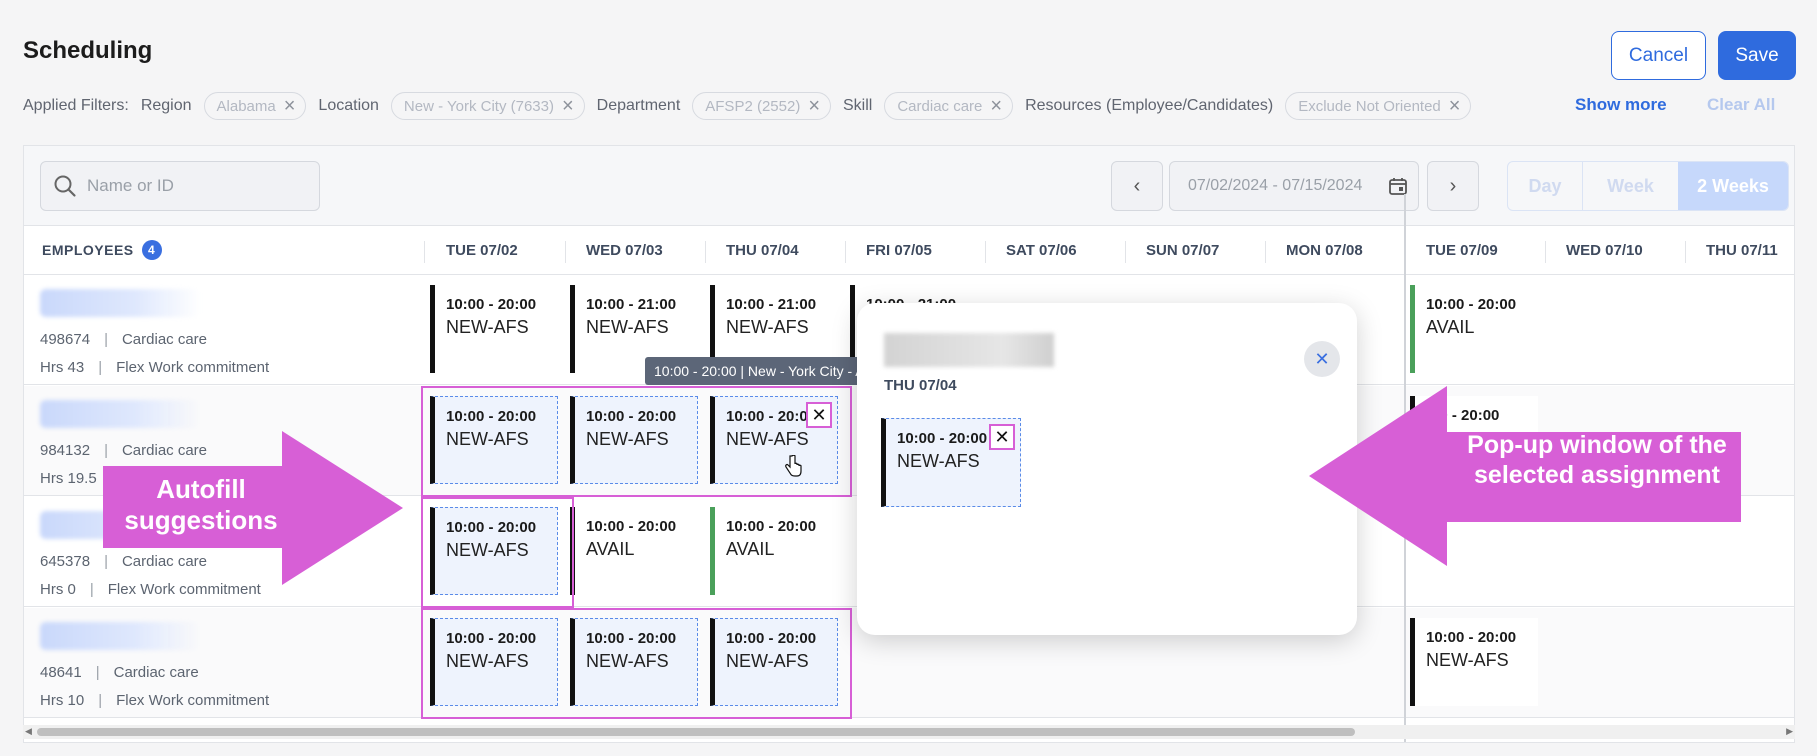 The image size is (1817, 756). I want to click on left-annotation-label: Autofill suggestions, so click(201, 505).